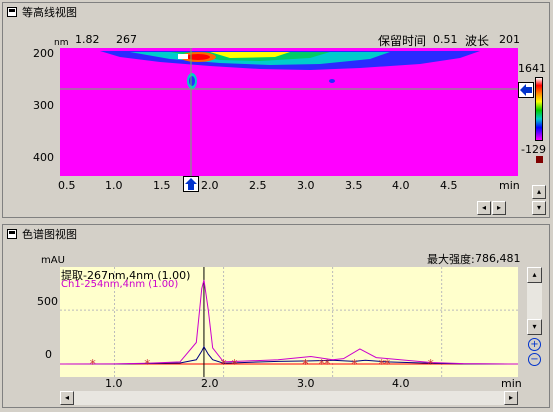  What do you see at coordinates (509, 185) in the screenshot?
I see `contour-x-unit: min` at bounding box center [509, 185].